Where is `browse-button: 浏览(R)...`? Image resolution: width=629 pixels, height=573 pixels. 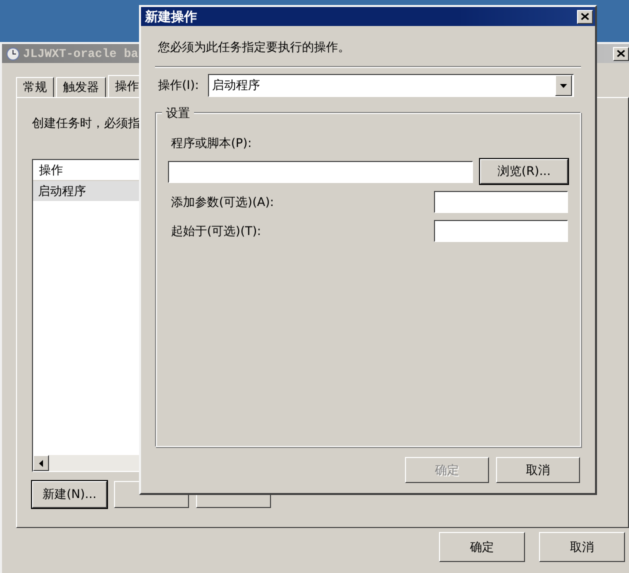 browse-button: 浏览(R)... is located at coordinates (524, 171).